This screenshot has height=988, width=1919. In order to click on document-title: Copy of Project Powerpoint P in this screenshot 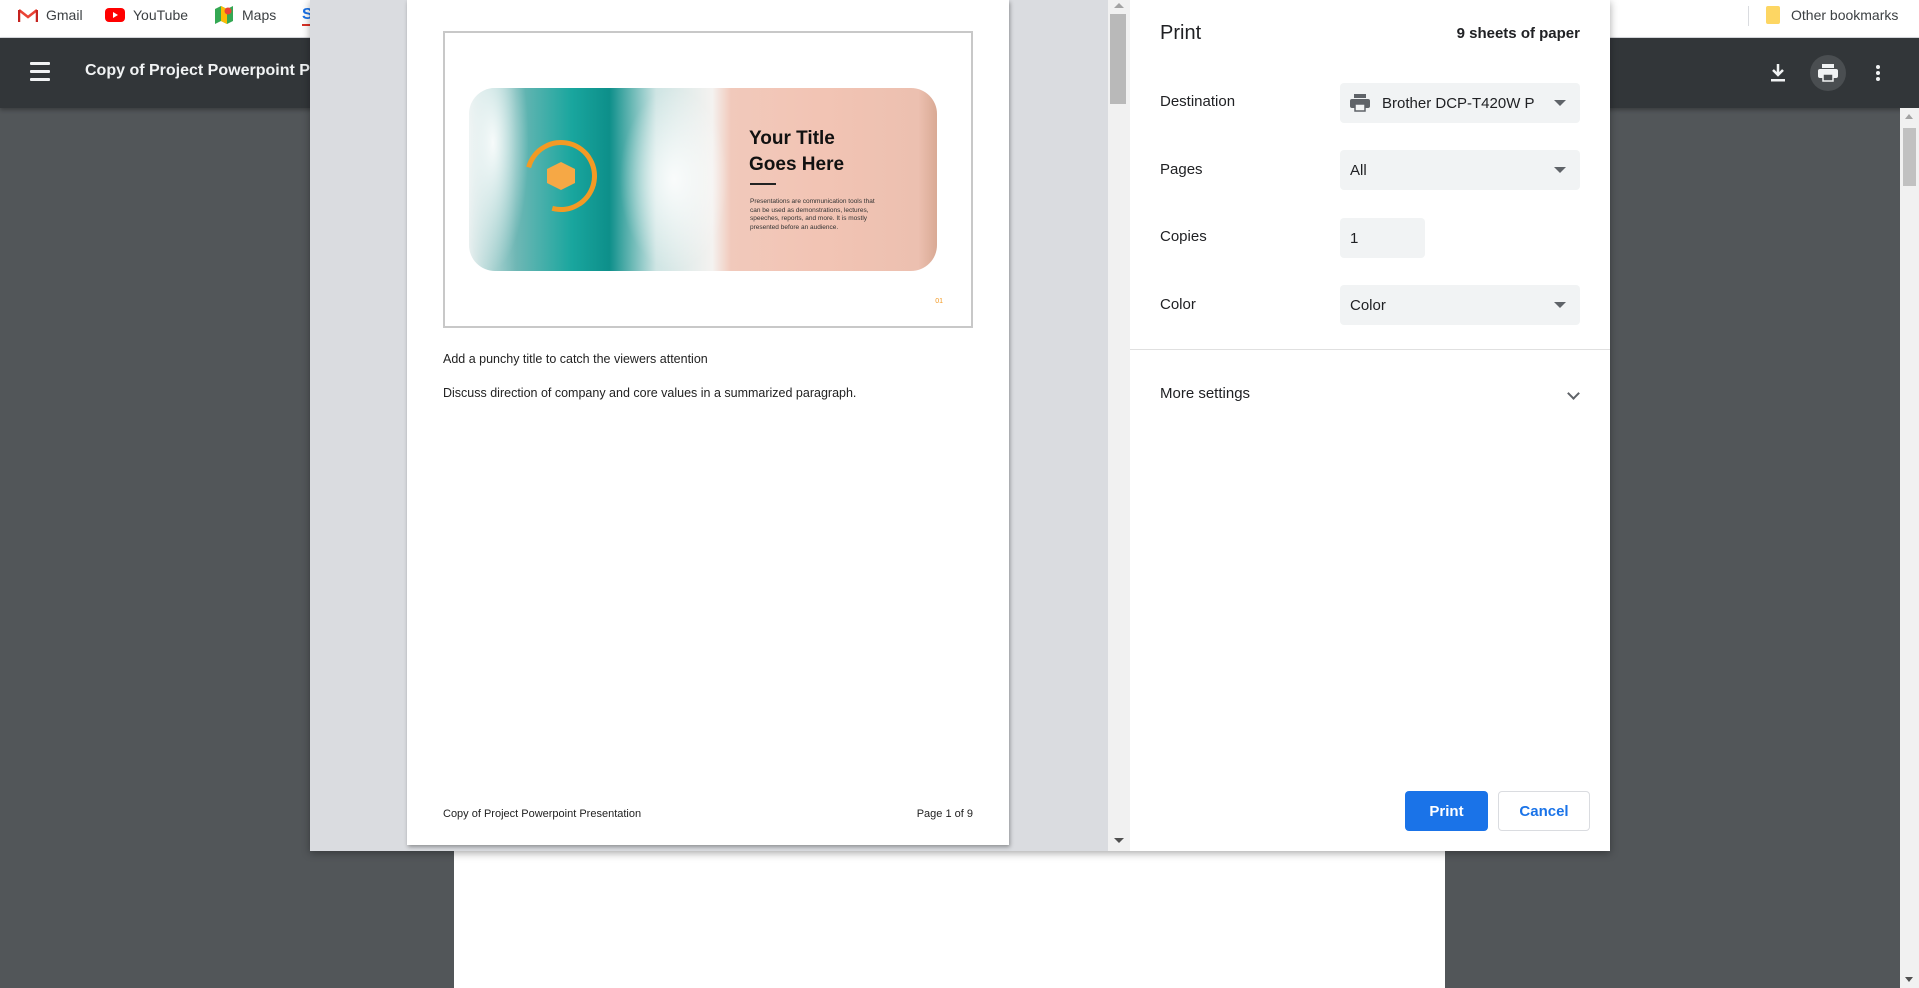, I will do `click(197, 70)`.